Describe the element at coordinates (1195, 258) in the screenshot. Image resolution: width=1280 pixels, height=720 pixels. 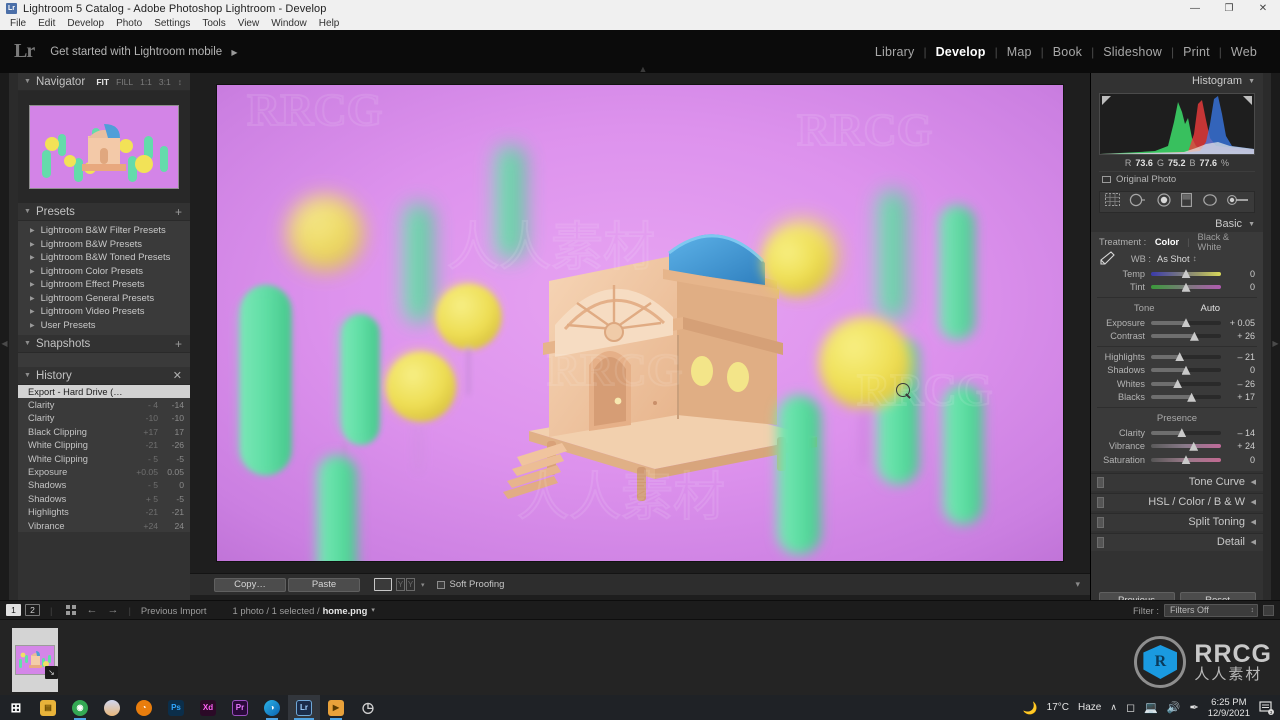
I see `wb-stepper-icon: ↕` at that location.